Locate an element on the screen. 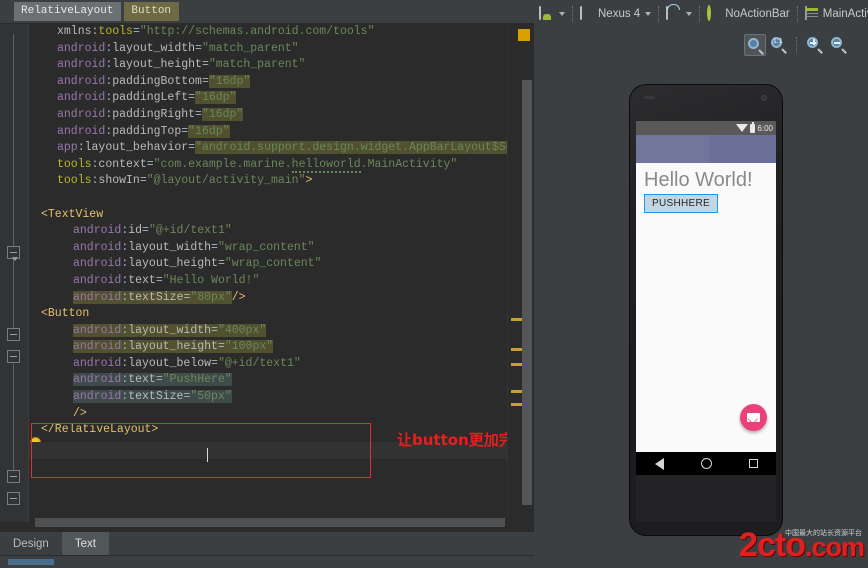 The width and height of the screenshot is (868, 568). zoom-in-button is located at coordinates (815, 45).